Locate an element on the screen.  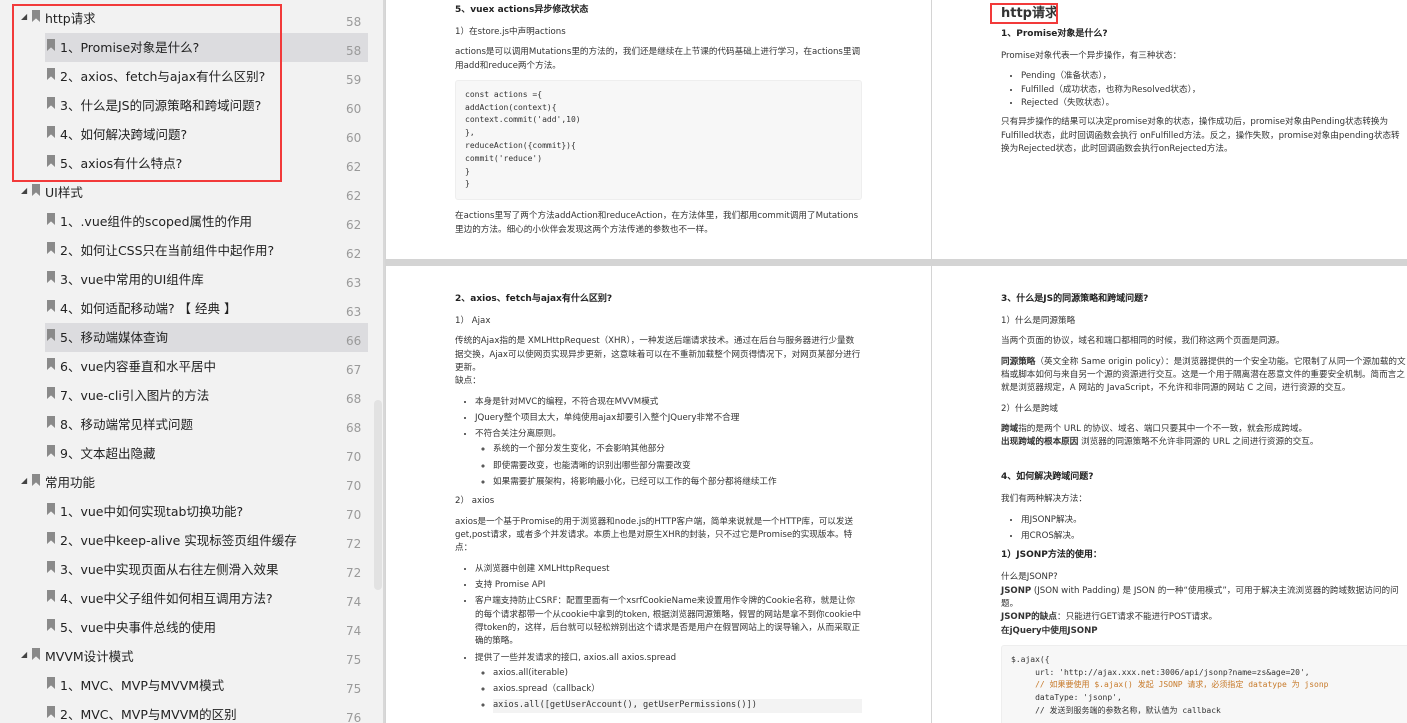
bookmark-item: 1、.vue组件的scoped属性的作用 62 is located at coordinates (206, 221).